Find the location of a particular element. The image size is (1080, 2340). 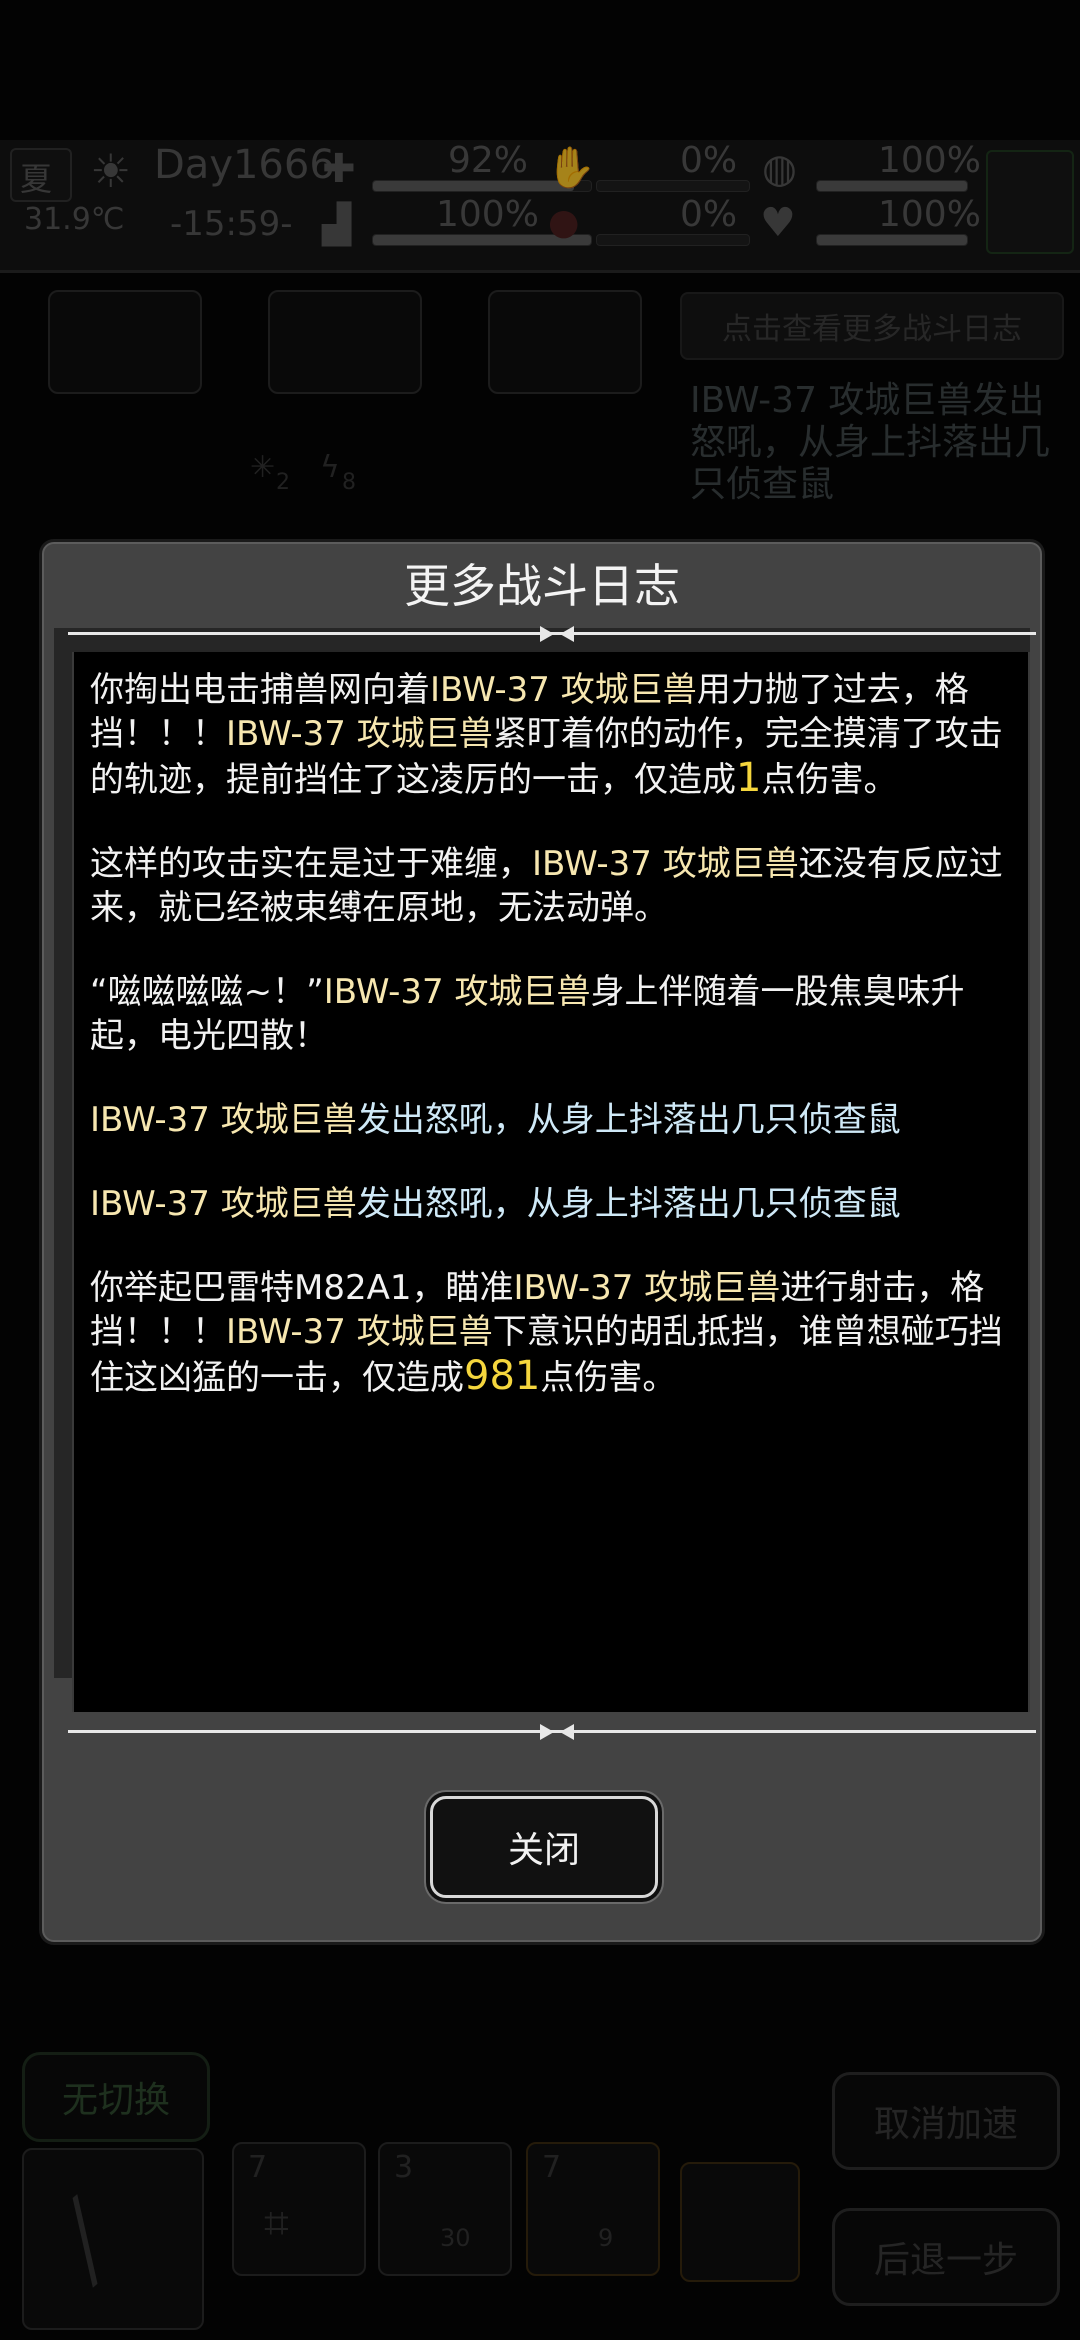

close-button: 关闭 is located at coordinates (544, 1847).